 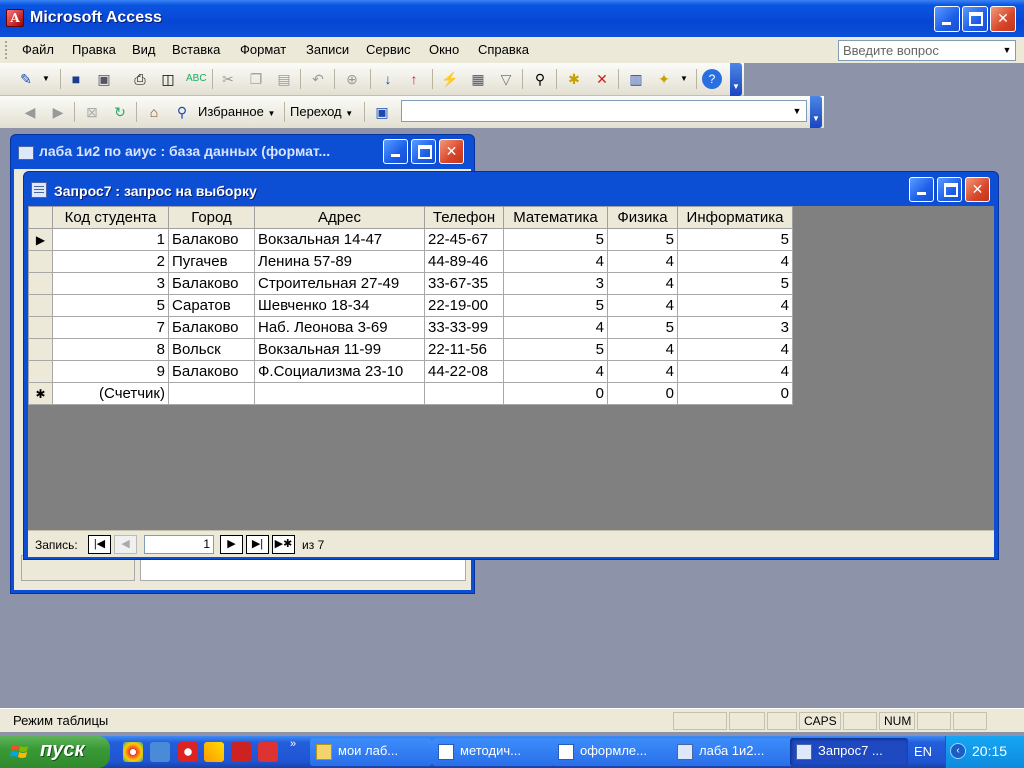 What do you see at coordinates (257, 544) in the screenshot?
I see `last-record-button: ▶|` at bounding box center [257, 544].